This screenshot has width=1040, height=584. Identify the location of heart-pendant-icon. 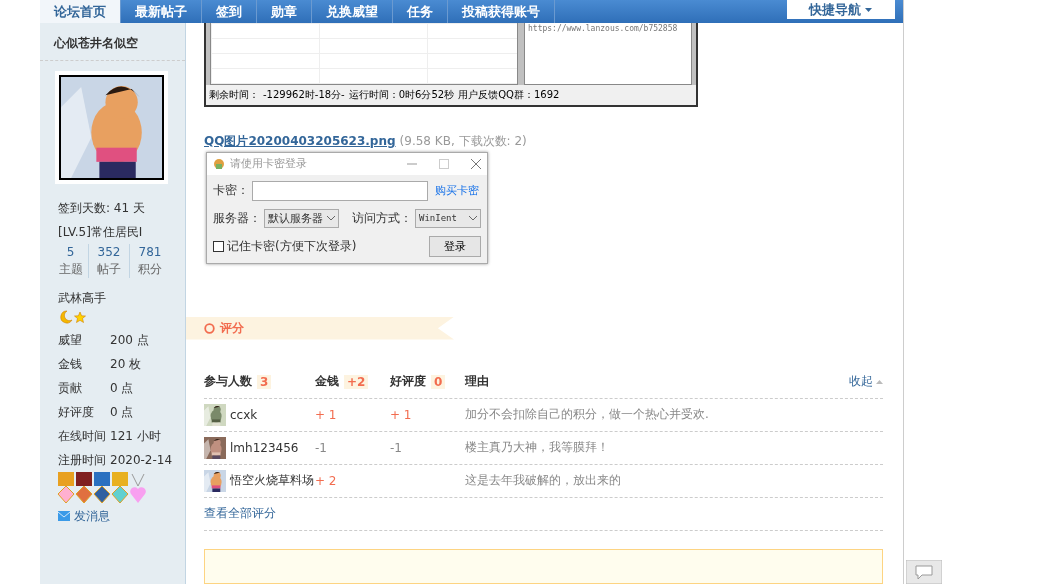
(138, 488).